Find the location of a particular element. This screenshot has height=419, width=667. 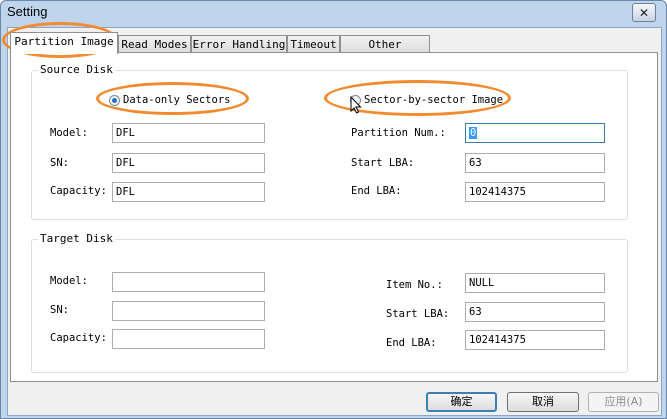

radio-checked-icon is located at coordinates (114, 100).